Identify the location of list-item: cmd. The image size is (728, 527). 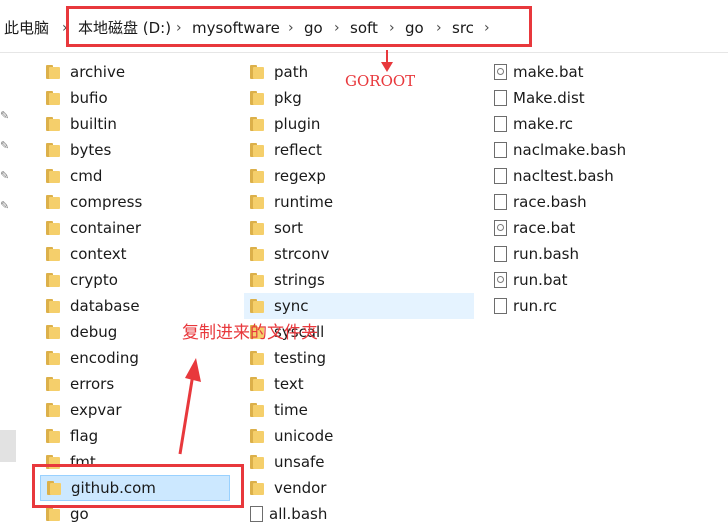
(147, 176).